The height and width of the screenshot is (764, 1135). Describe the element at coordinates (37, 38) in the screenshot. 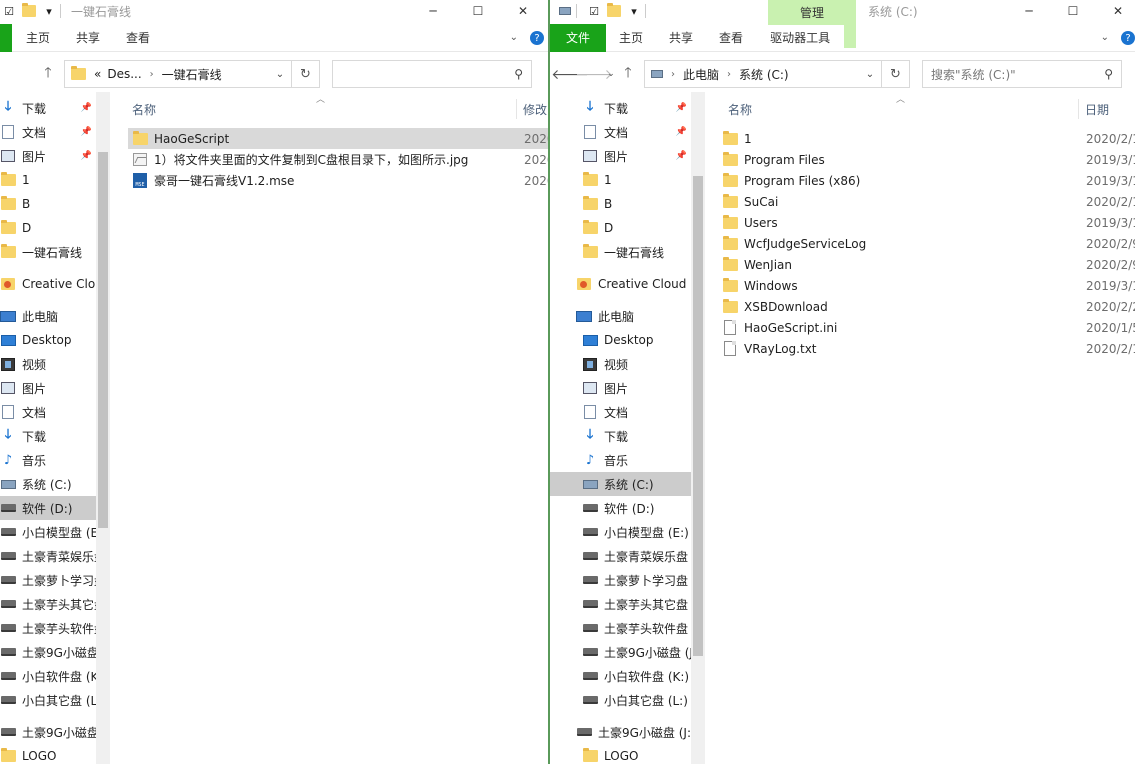

I see `ribbon-tab-home: 主页` at that location.